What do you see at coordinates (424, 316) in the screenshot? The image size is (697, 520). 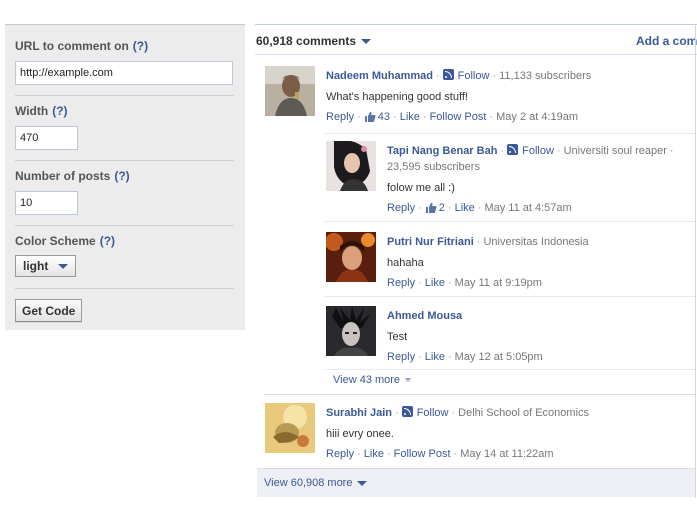 I see `author-name: Ahmed Mousa` at bounding box center [424, 316].